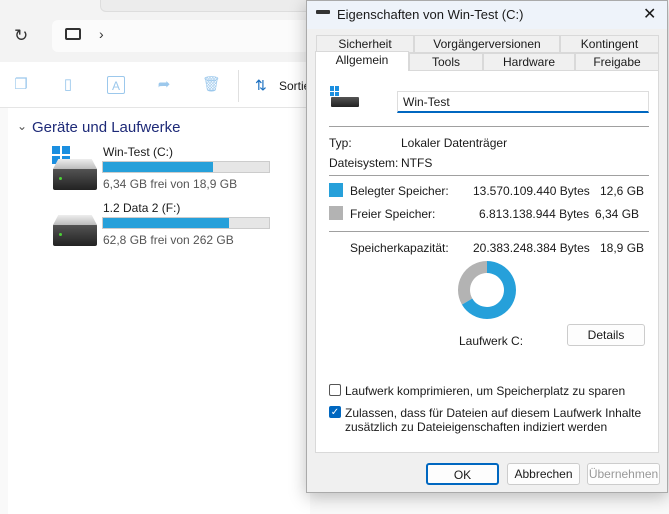  What do you see at coordinates (261, 85) in the screenshot?
I see `sort-icon: ⇅` at bounding box center [261, 85].